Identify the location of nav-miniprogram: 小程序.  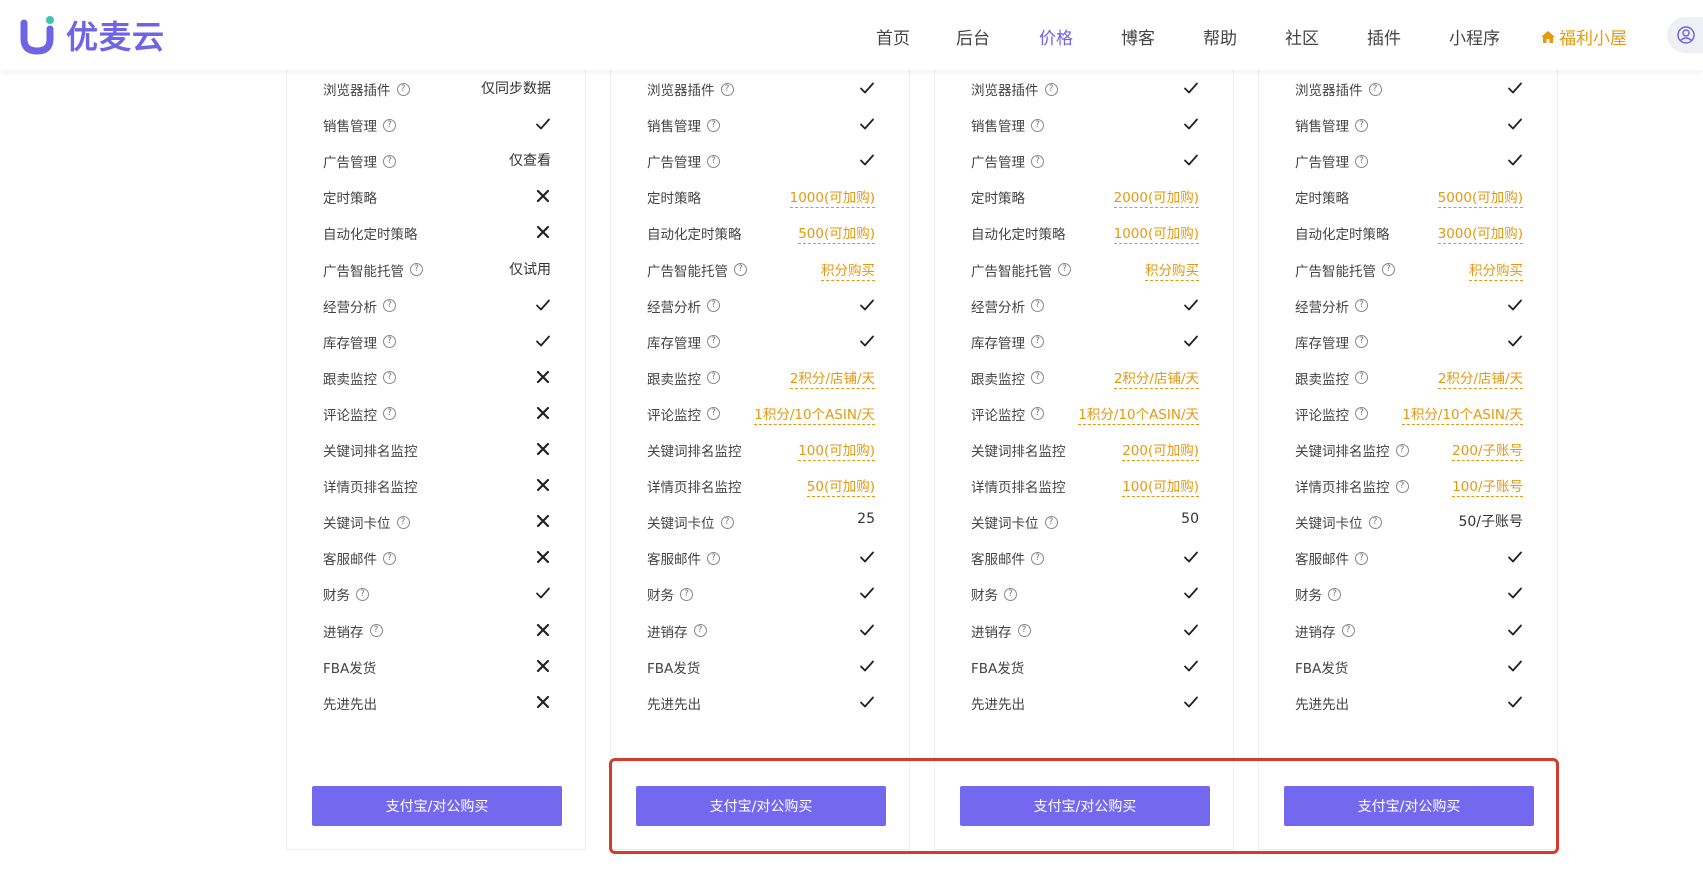
(1474, 36).